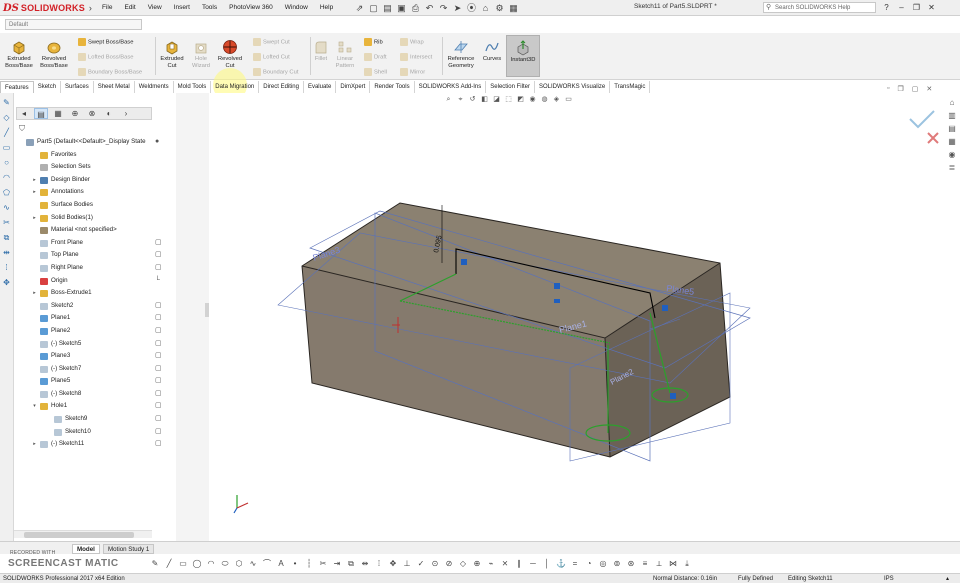 This screenshot has width=960, height=583. I want to click on tab-selection-filter: Selection Filter, so click(510, 87).